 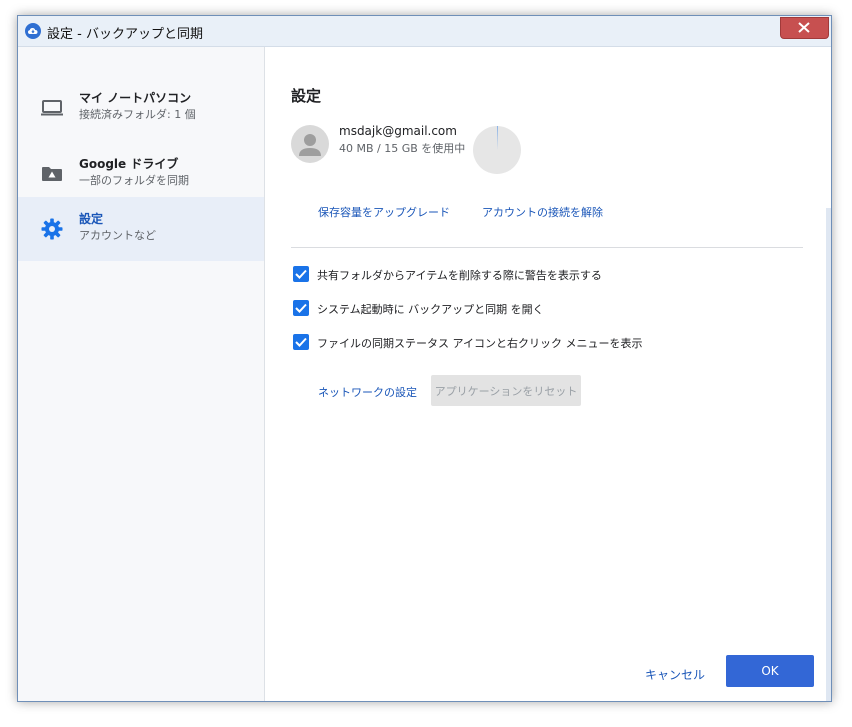 What do you see at coordinates (306, 96) in the screenshot?
I see `page-title: 設定` at bounding box center [306, 96].